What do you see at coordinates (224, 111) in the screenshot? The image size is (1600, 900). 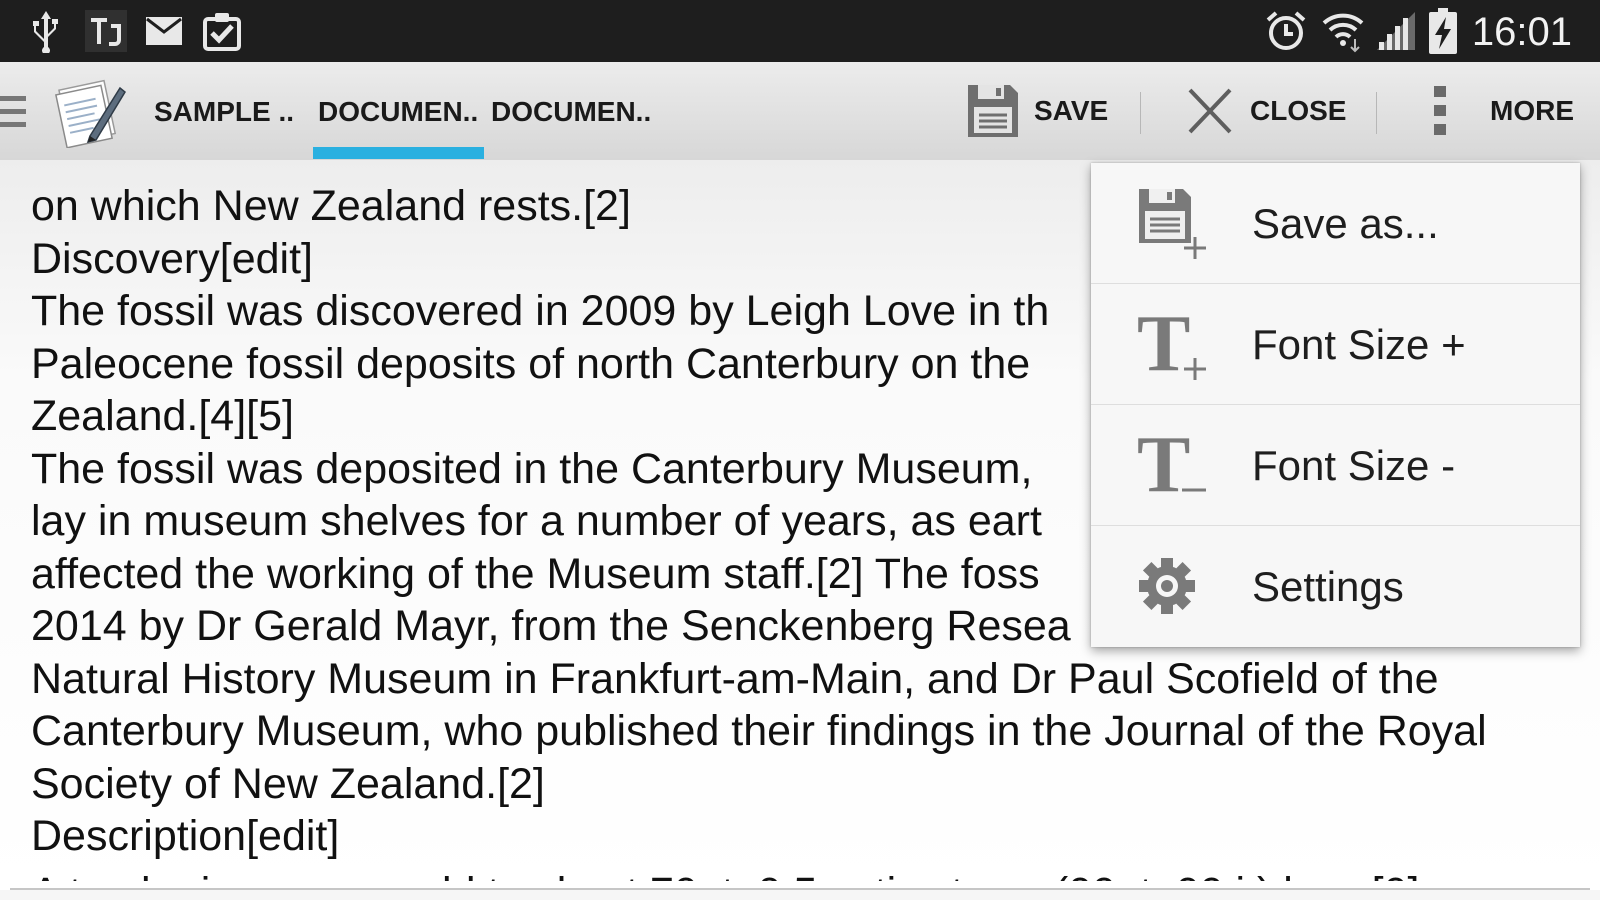 I see `tab-sample: SAMPLE ..` at bounding box center [224, 111].